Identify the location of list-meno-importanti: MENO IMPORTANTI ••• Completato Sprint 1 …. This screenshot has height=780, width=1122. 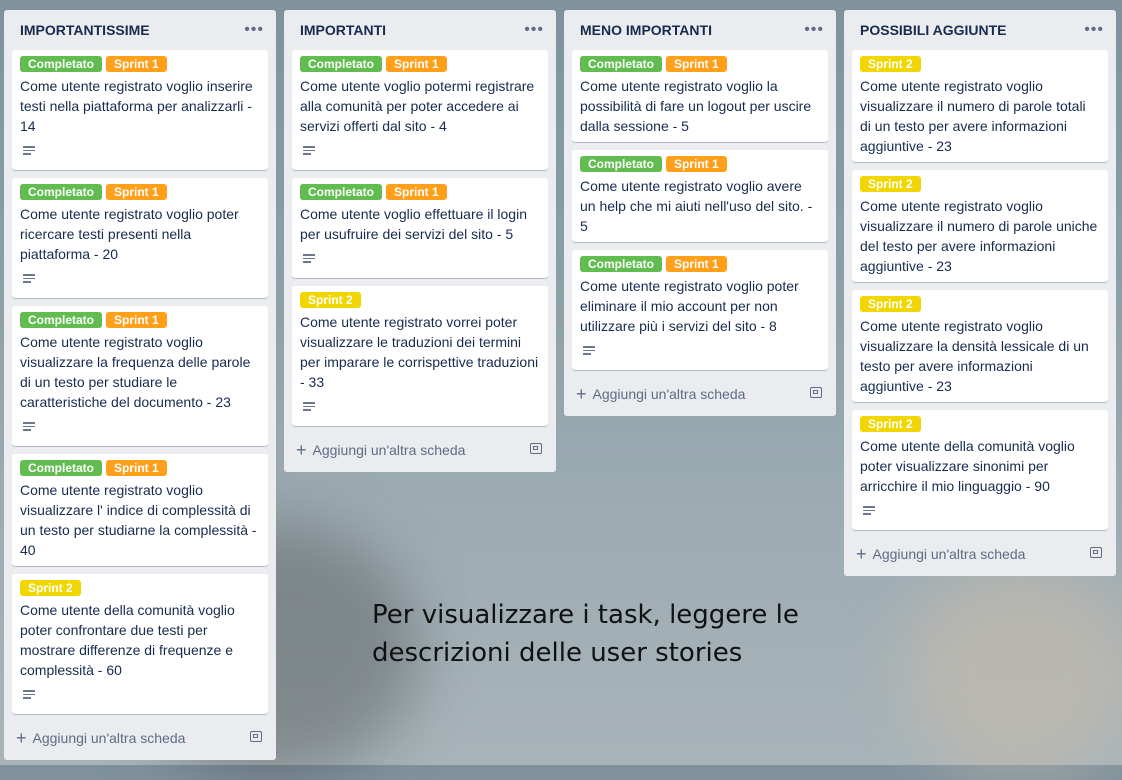
(700, 213).